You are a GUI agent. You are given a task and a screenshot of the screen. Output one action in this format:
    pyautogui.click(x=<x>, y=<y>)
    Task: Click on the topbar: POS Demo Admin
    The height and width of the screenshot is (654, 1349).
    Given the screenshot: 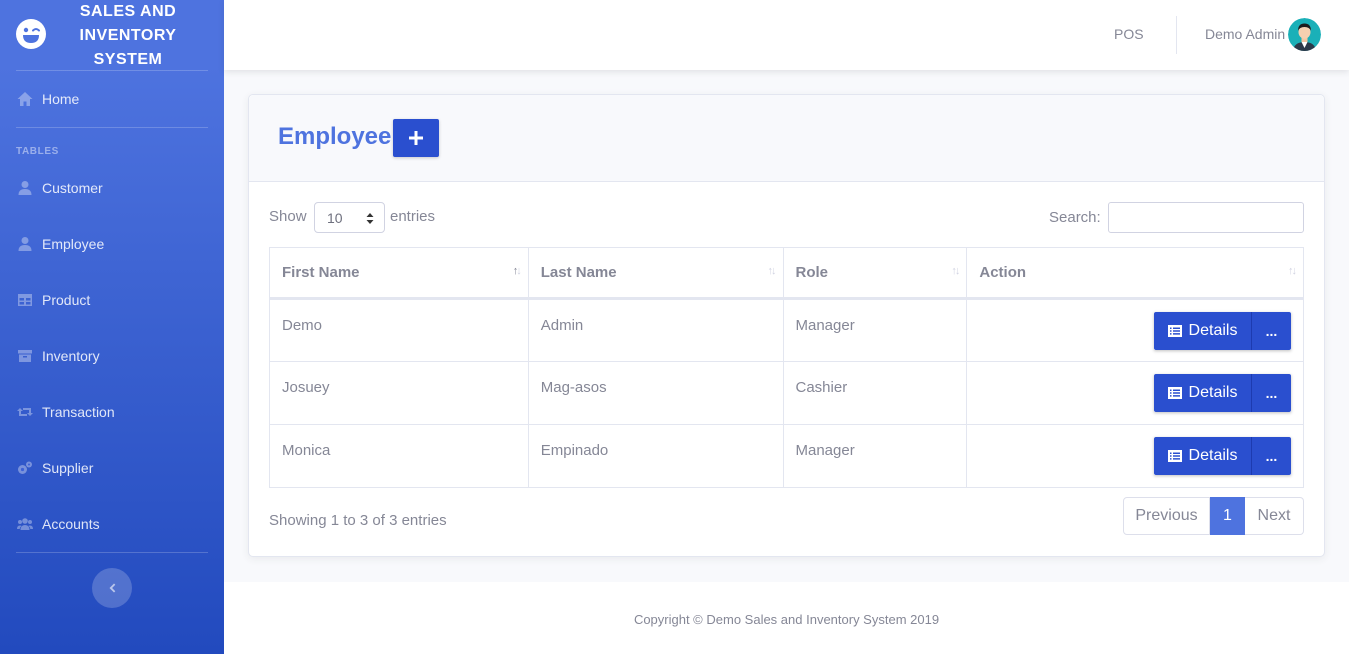 What is the action you would take?
    pyautogui.click(x=786, y=35)
    